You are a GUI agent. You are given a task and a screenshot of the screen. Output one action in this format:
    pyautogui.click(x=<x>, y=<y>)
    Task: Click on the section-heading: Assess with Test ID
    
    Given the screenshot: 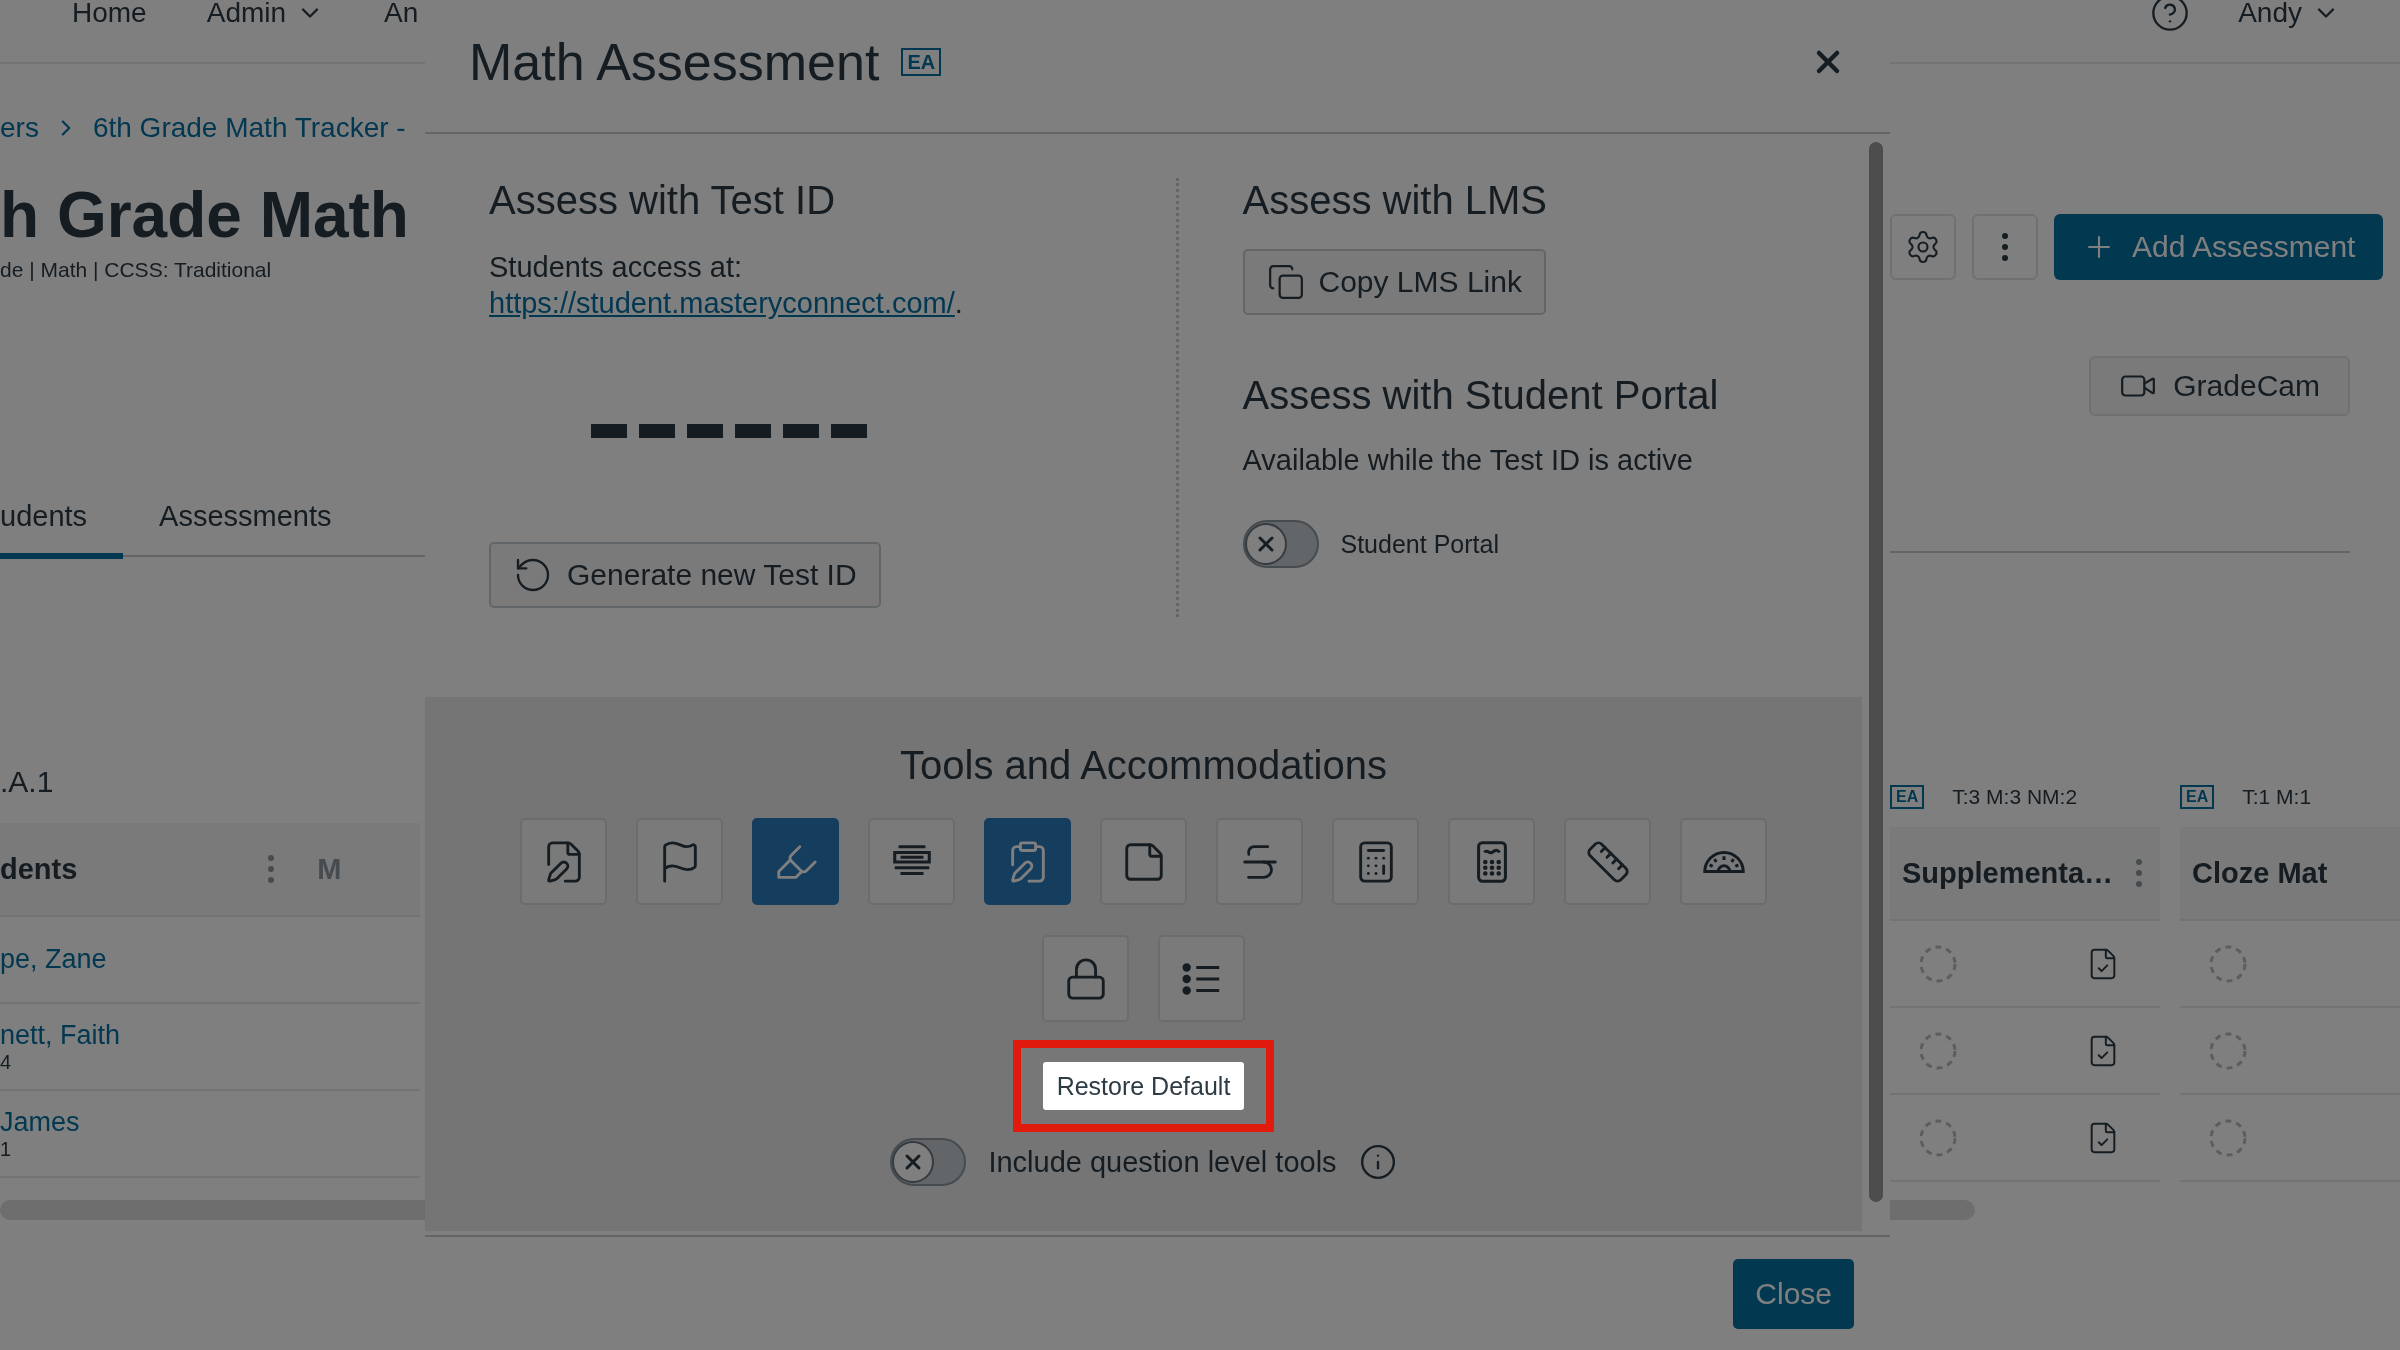 What is the action you would take?
    pyautogui.click(x=663, y=200)
    